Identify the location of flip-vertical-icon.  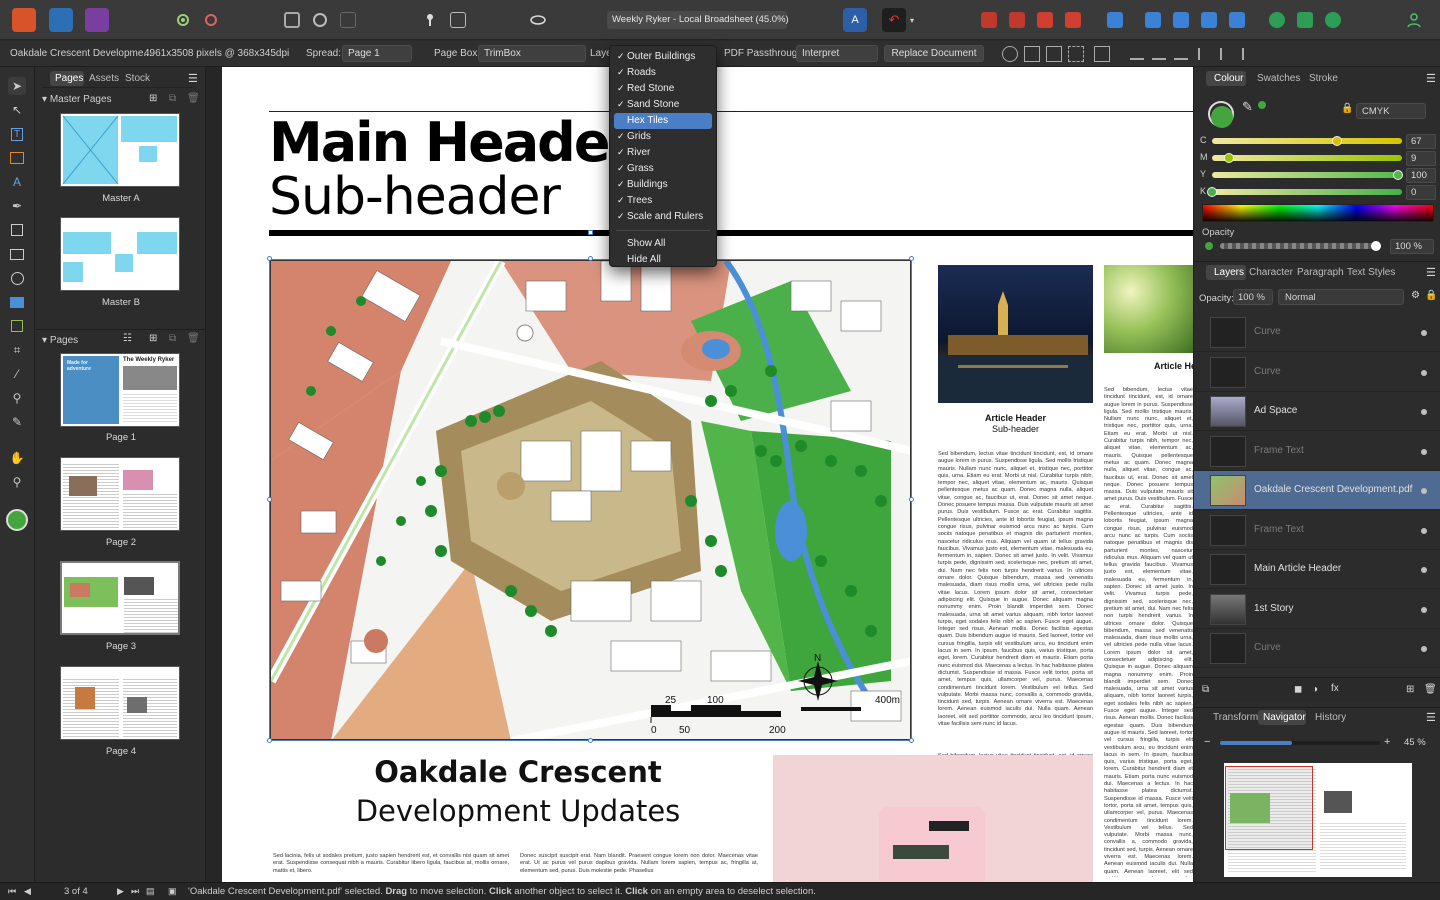
(1181, 20).